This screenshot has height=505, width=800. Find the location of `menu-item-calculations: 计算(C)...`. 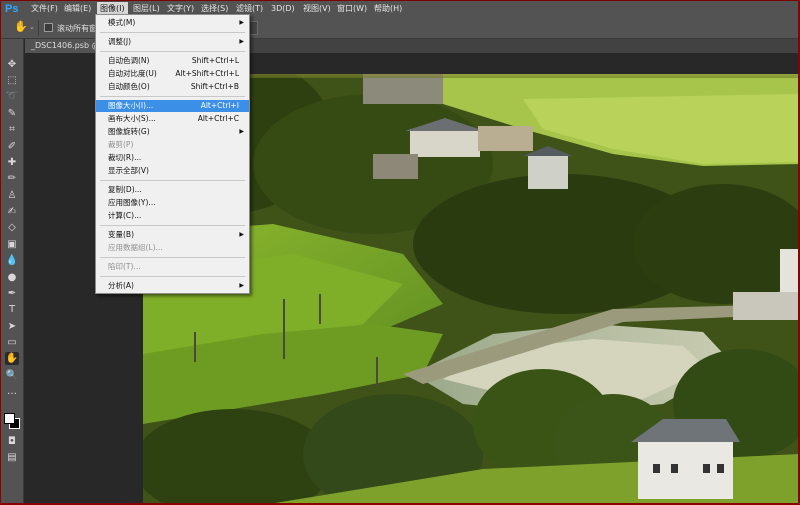

menu-item-calculations: 计算(C)... is located at coordinates (172, 216).